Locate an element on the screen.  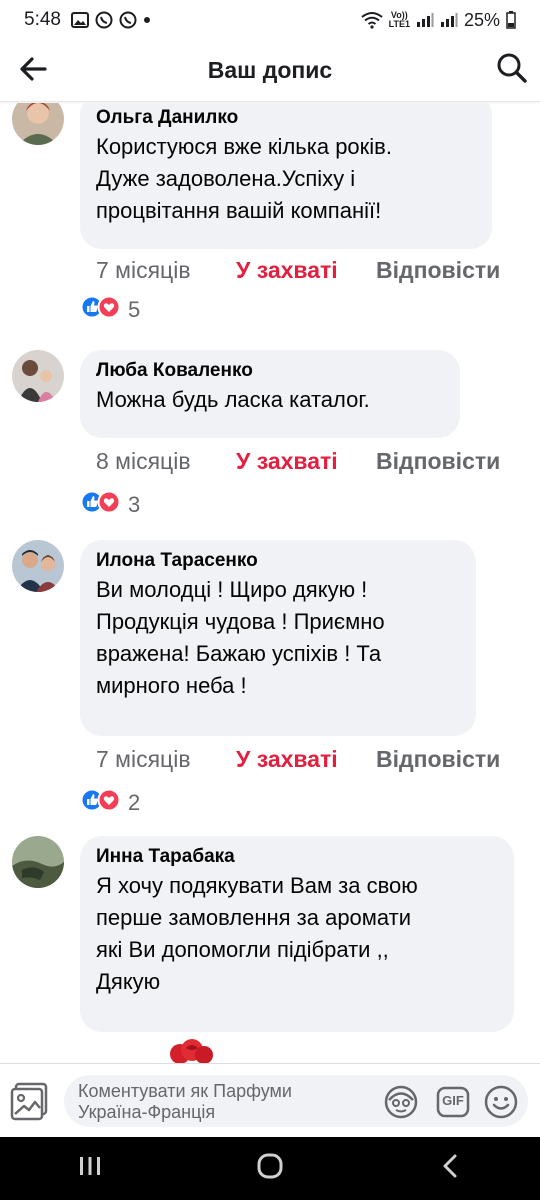
volte-indicator: Vo)) LTE1 is located at coordinates (399, 20).